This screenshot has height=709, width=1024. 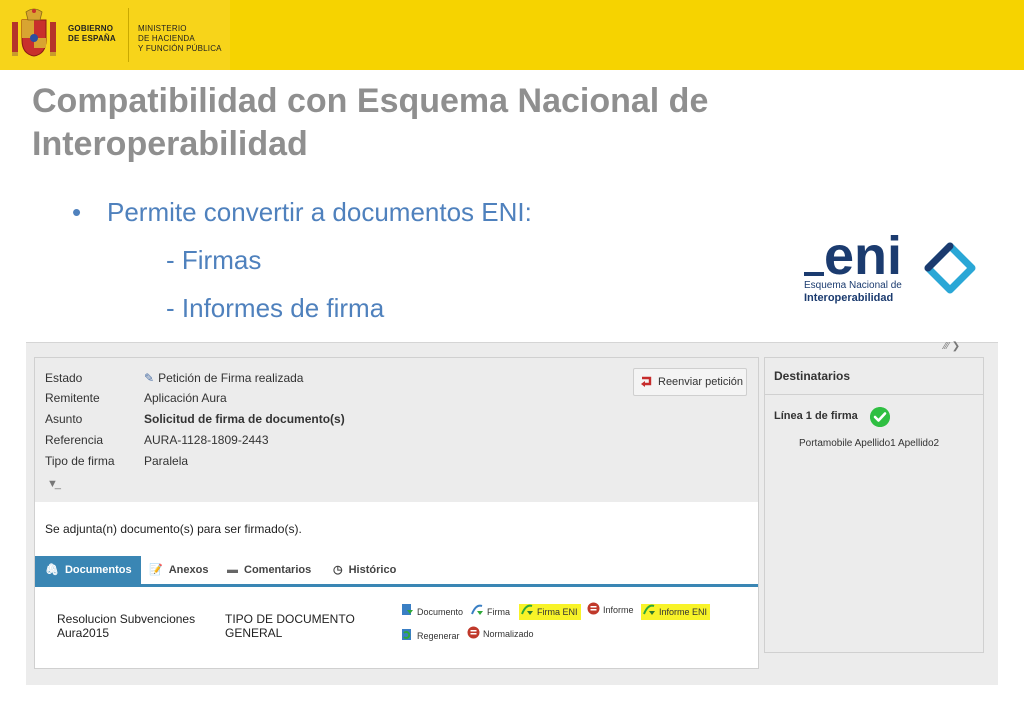 What do you see at coordinates (407, 609) in the screenshot?
I see `download-document-icon` at bounding box center [407, 609].